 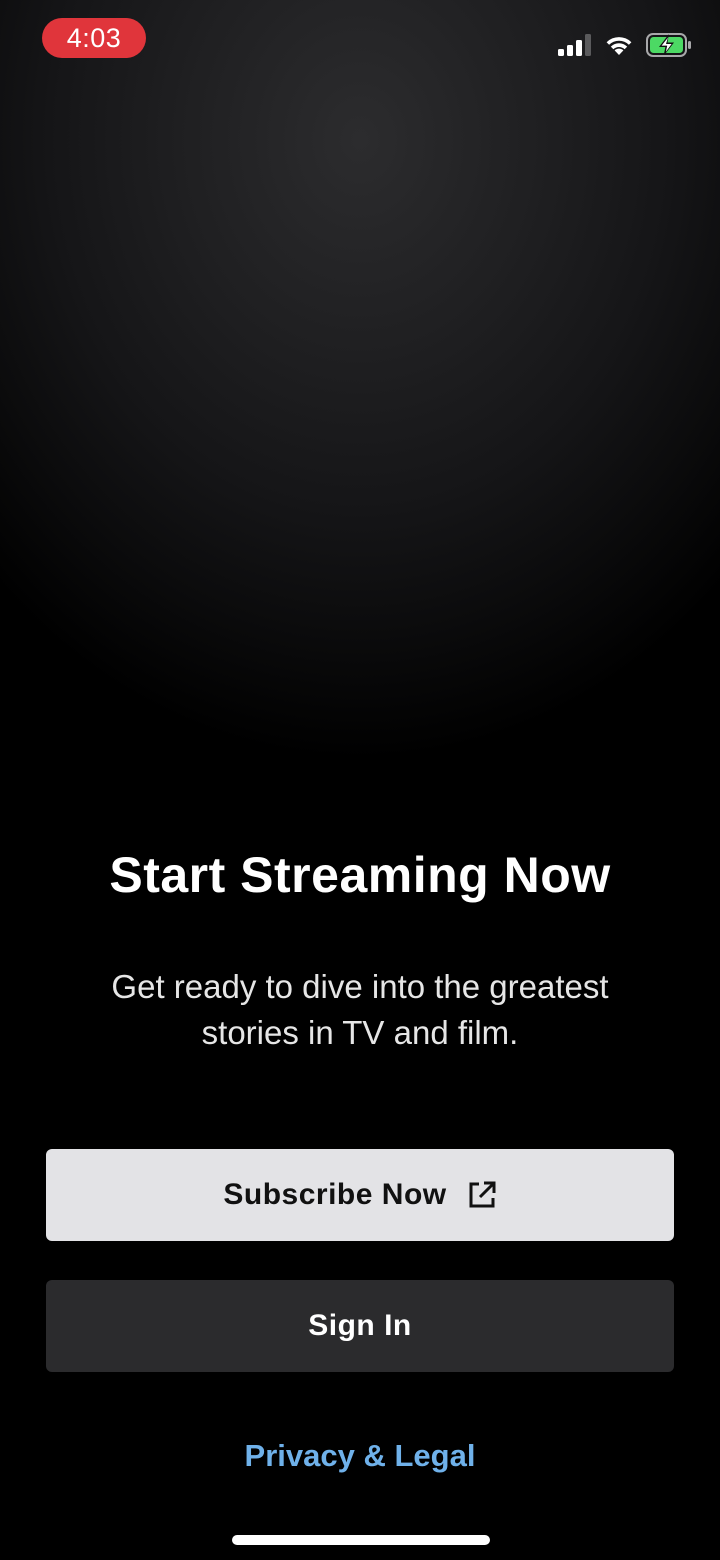 I want to click on sign-in-label: Sign In, so click(x=360, y=1325).